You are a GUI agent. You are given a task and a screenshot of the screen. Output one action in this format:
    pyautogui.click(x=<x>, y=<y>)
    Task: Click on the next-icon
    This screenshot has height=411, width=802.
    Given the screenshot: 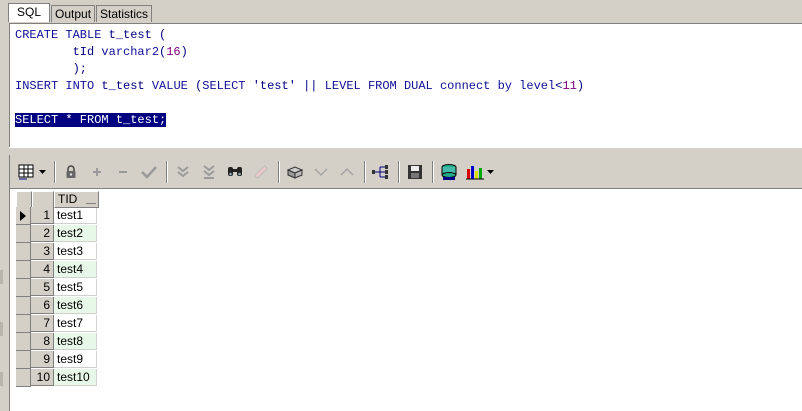 What is the action you would take?
    pyautogui.click(x=347, y=172)
    